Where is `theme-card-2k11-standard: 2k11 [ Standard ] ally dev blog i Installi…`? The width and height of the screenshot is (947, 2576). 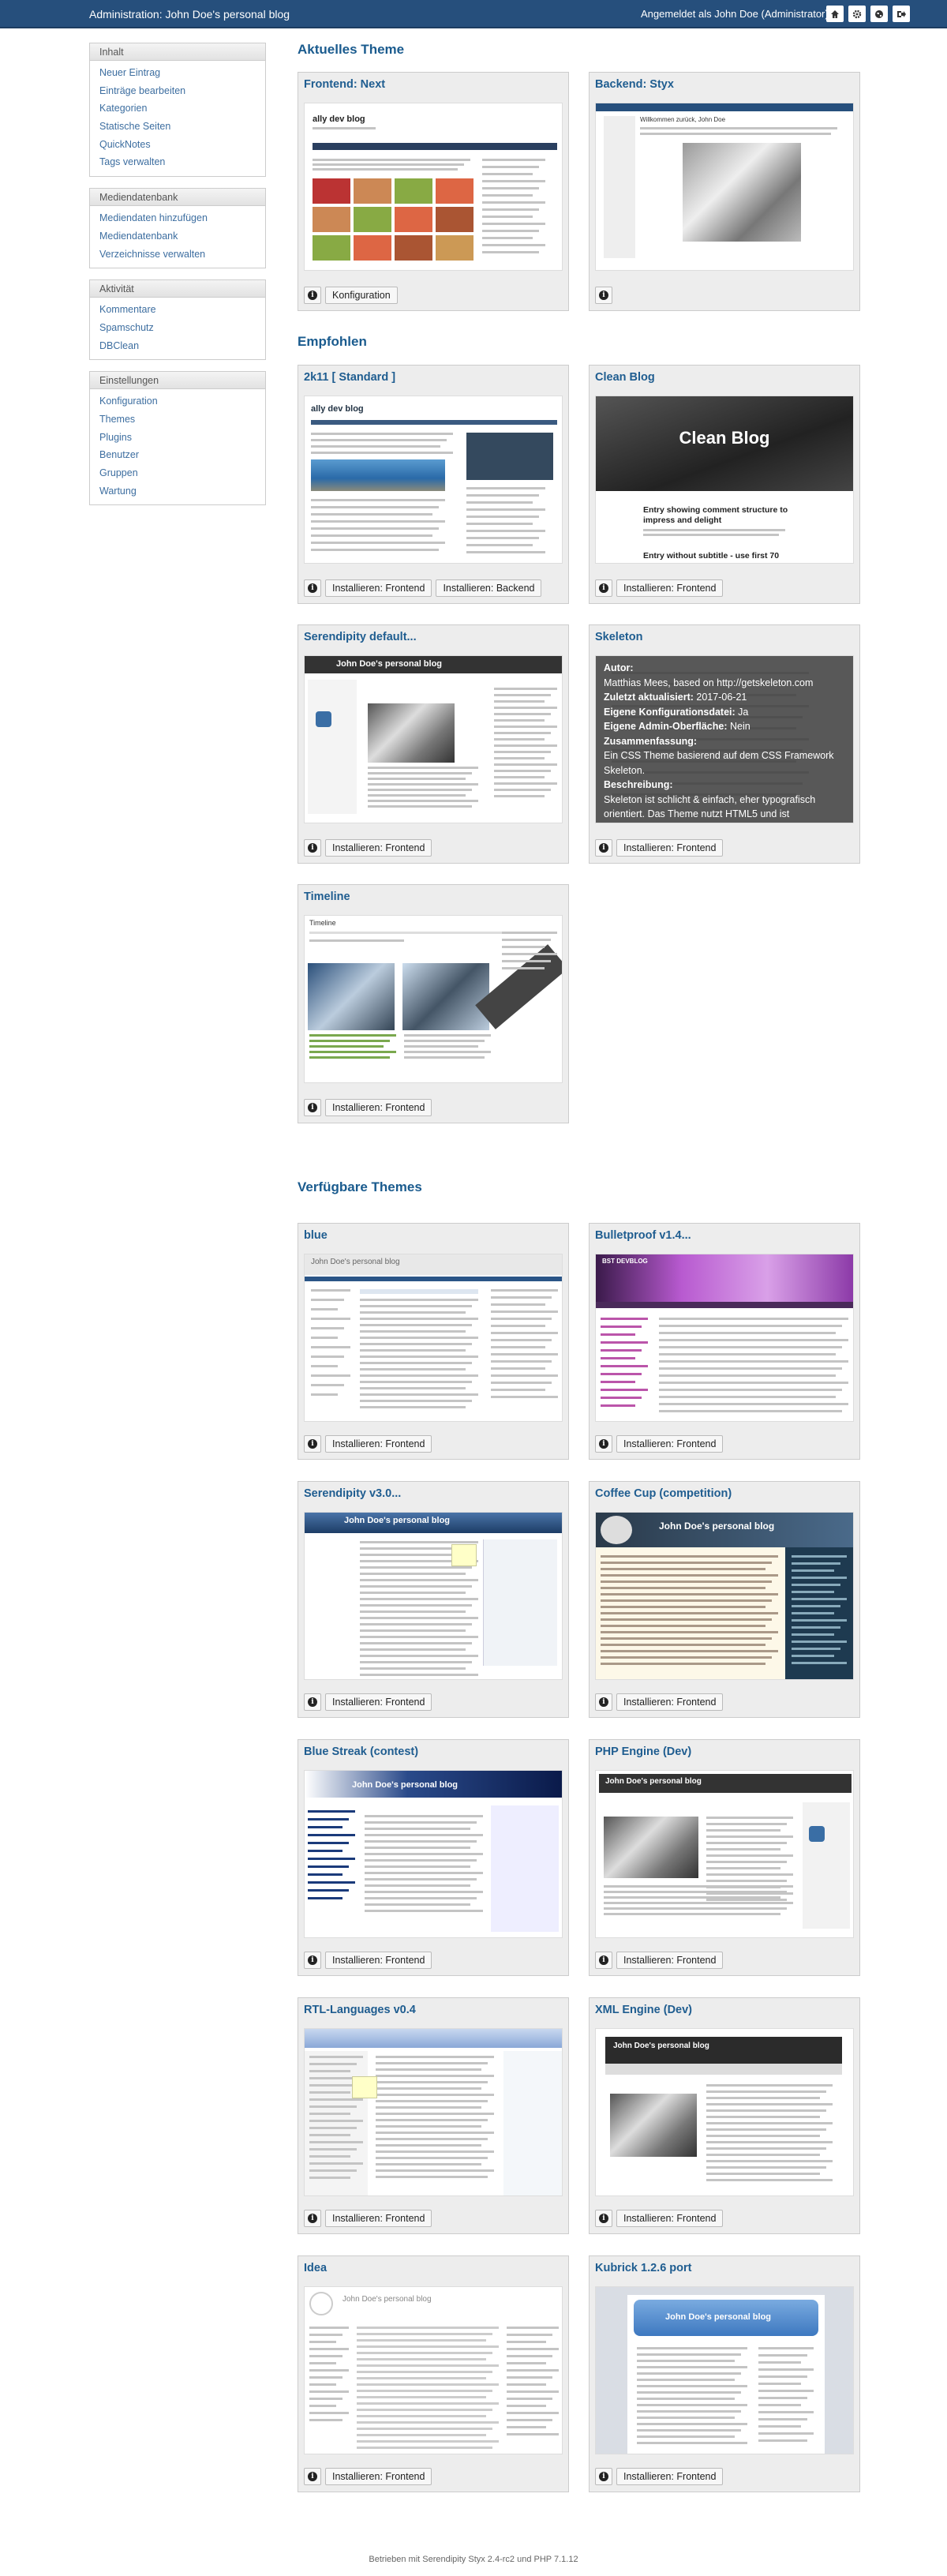
theme-card-2k11-standard: 2k11 [ Standard ] ally dev blog i Installi… is located at coordinates (433, 484).